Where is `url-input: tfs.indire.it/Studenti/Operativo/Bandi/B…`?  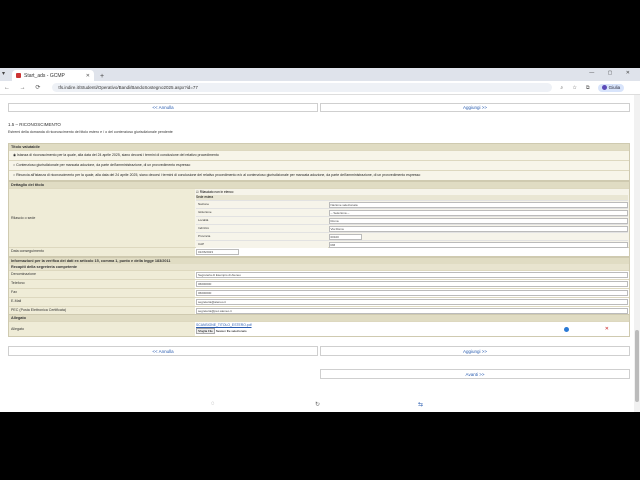
url-input: tfs.indire.it/Studenti/Operativo/Bandi/B… is located at coordinates (302, 87).